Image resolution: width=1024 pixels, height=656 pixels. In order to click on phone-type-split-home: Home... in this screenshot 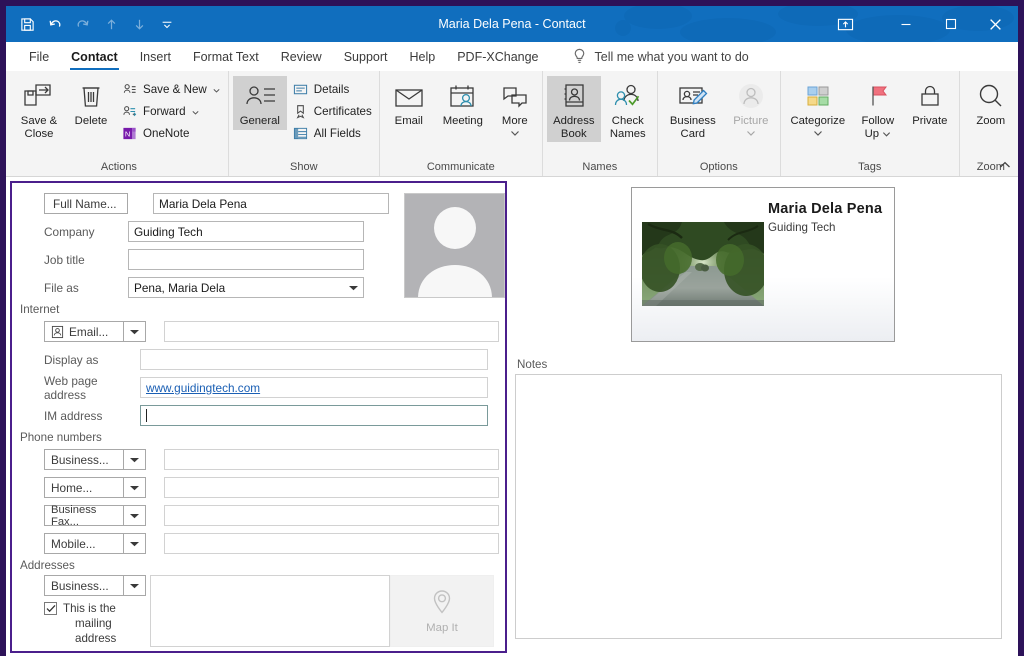, I will do `click(95, 487)`.